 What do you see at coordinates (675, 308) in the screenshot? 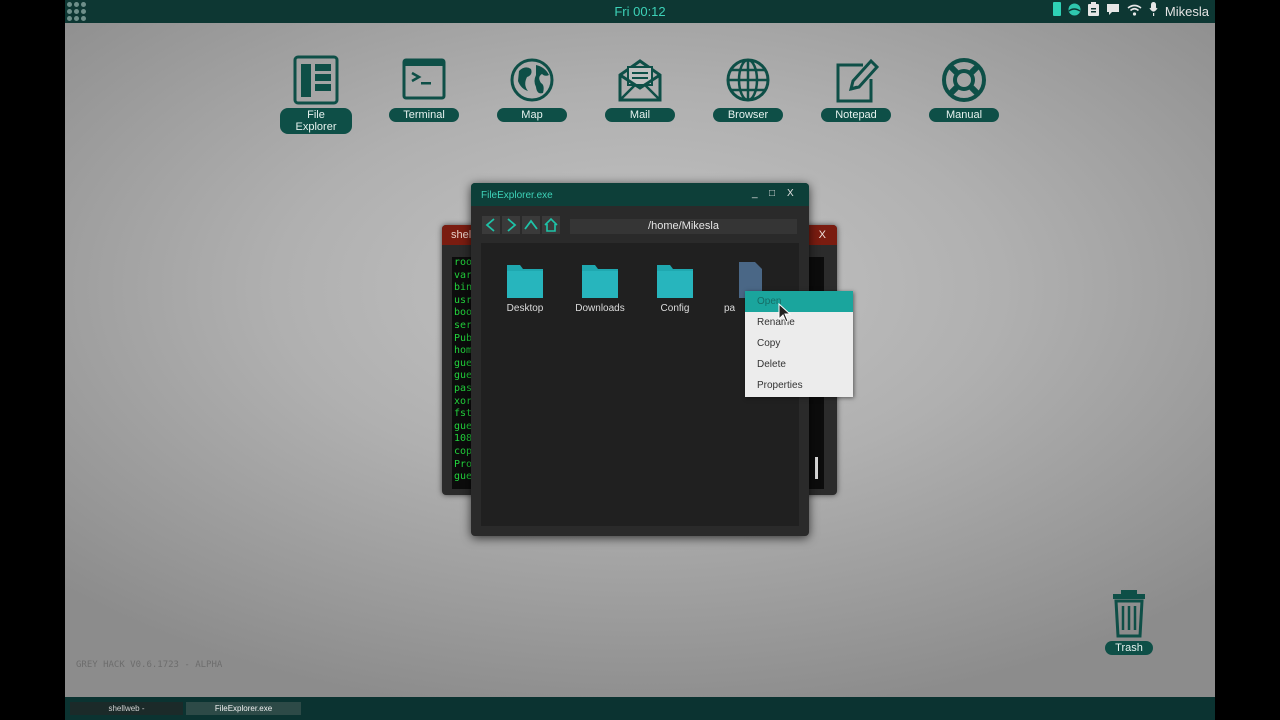
I see `folder-label: Config` at bounding box center [675, 308].